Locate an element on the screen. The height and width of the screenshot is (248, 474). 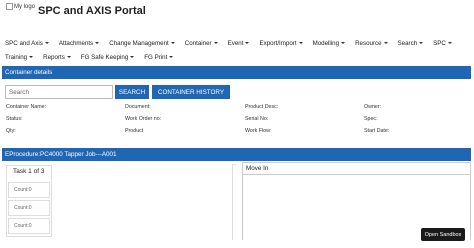
task-panel: Task 1 of 3 Count:0 Count:0 Count:0 is located at coordinates (29, 201).